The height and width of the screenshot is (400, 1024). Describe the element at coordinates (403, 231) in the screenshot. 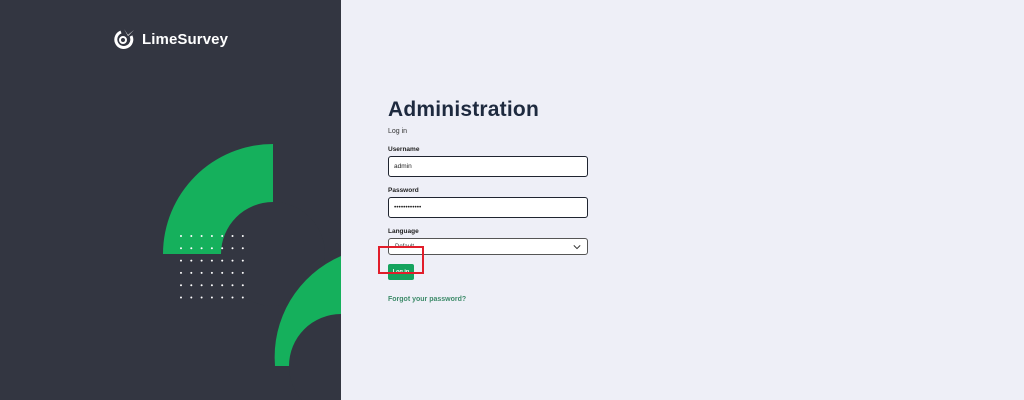

I see `language-label: Language` at that location.